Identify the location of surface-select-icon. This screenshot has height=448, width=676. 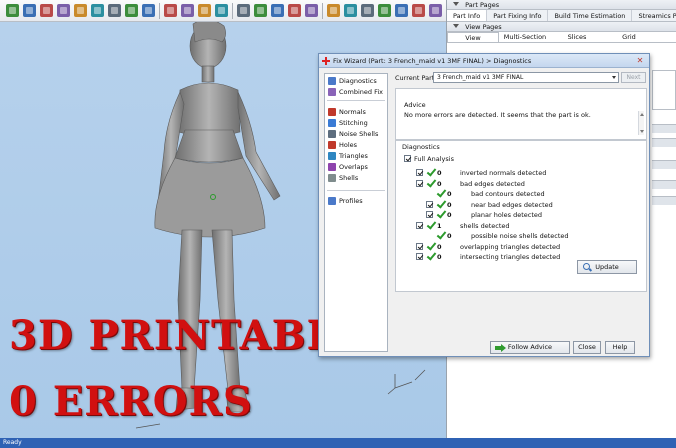
(63, 10).